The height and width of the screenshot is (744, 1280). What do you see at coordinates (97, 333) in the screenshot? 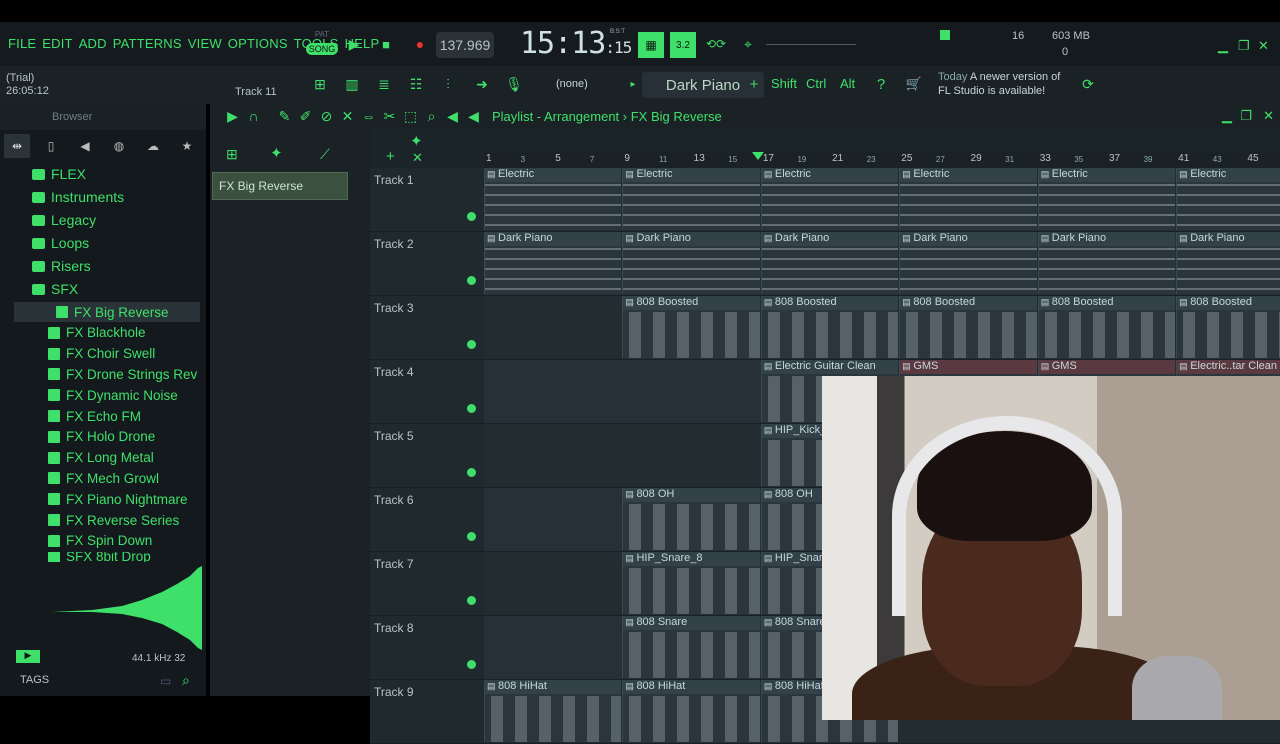
I see `browser-item: FX Blackhole` at bounding box center [97, 333].